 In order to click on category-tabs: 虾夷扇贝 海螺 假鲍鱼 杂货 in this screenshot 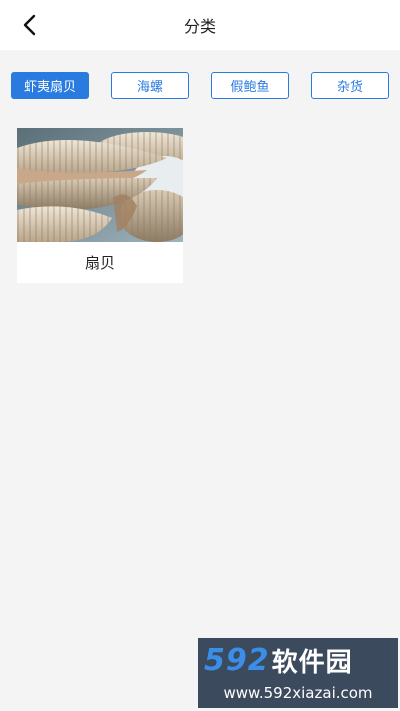, I will do `click(200, 86)`.